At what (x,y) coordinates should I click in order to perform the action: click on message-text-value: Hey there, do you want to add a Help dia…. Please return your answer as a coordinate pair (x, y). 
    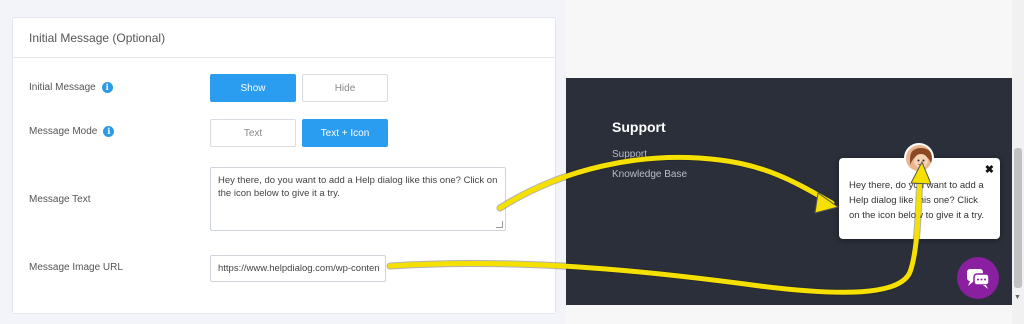
    Looking at the image, I should click on (358, 187).